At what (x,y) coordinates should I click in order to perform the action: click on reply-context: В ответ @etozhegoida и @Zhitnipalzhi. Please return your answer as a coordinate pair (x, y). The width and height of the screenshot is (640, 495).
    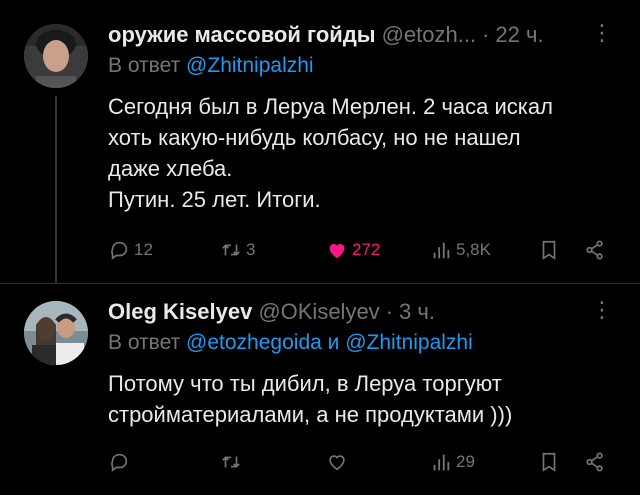
    Looking at the image, I should click on (364, 345).